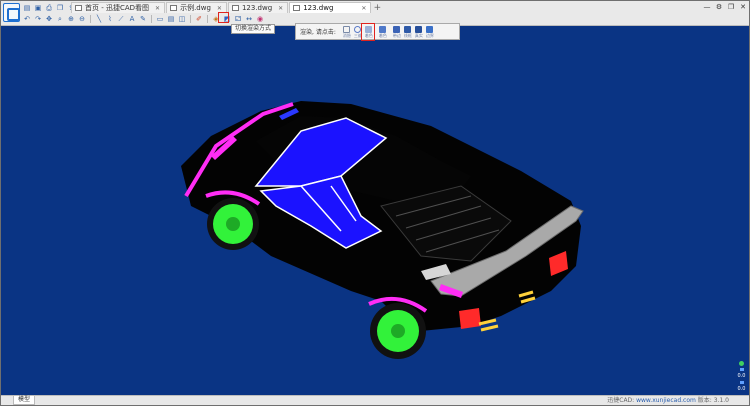  Describe the element at coordinates (27, 8) in the screenshot. I see `open-folder-icon: ▤` at that location.